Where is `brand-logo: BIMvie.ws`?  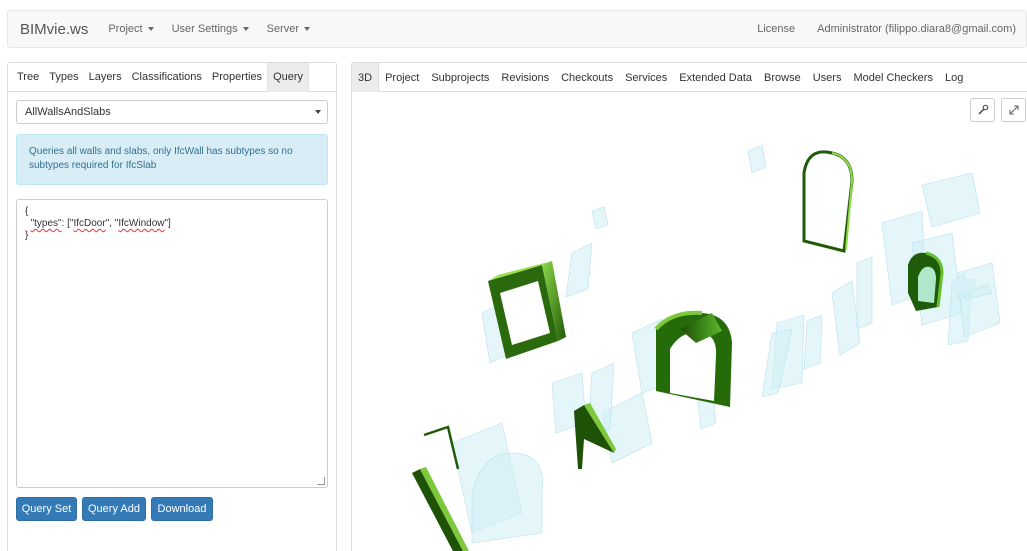
brand-logo: BIMvie.ws is located at coordinates (54, 29).